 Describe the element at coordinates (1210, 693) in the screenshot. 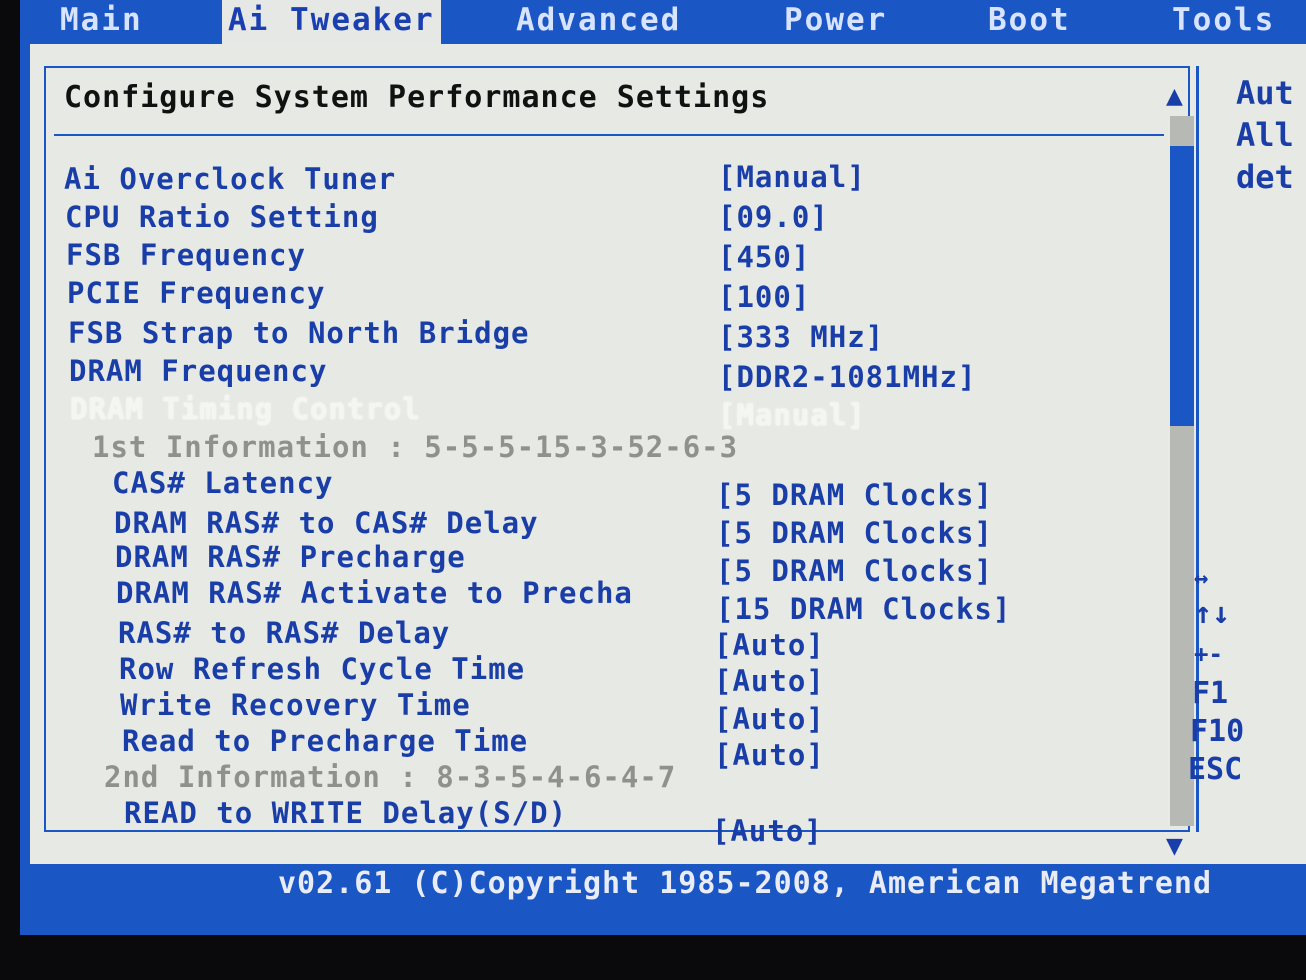

I see `f1-key: F1` at that location.